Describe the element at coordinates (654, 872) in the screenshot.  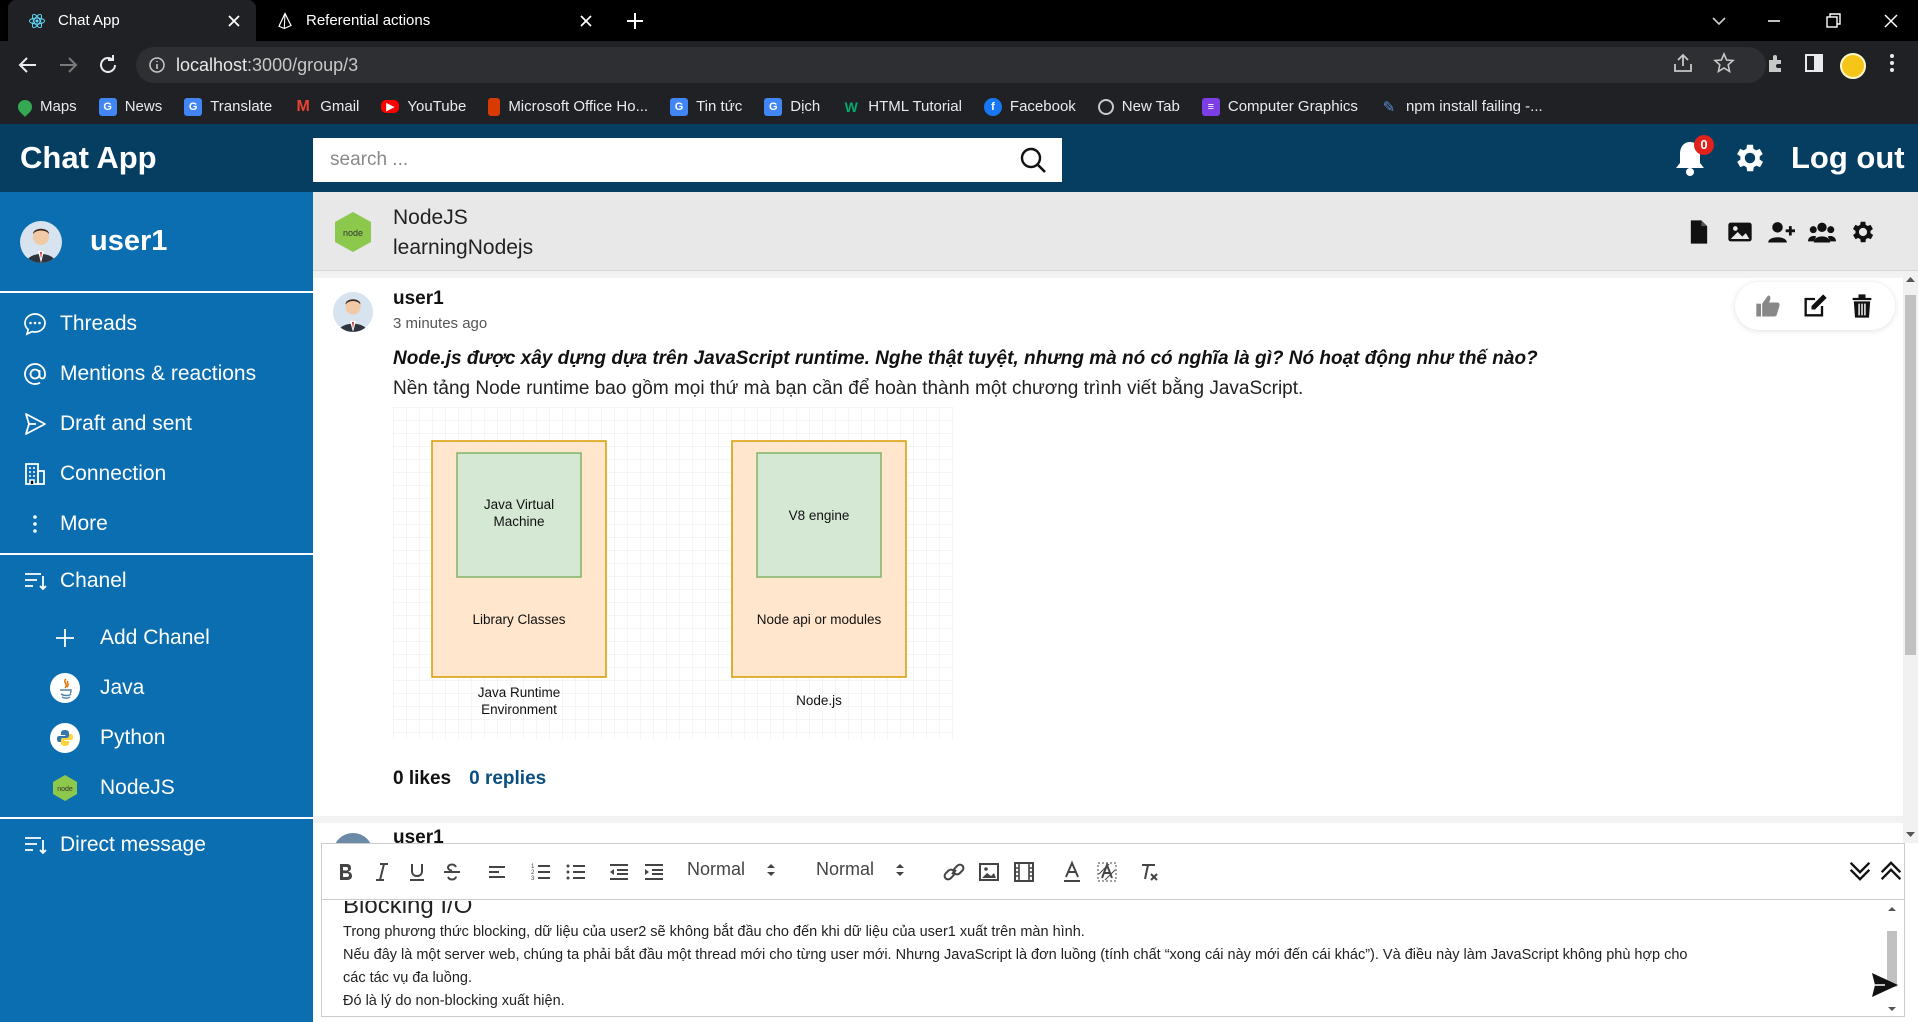
I see `indent-icon` at that location.